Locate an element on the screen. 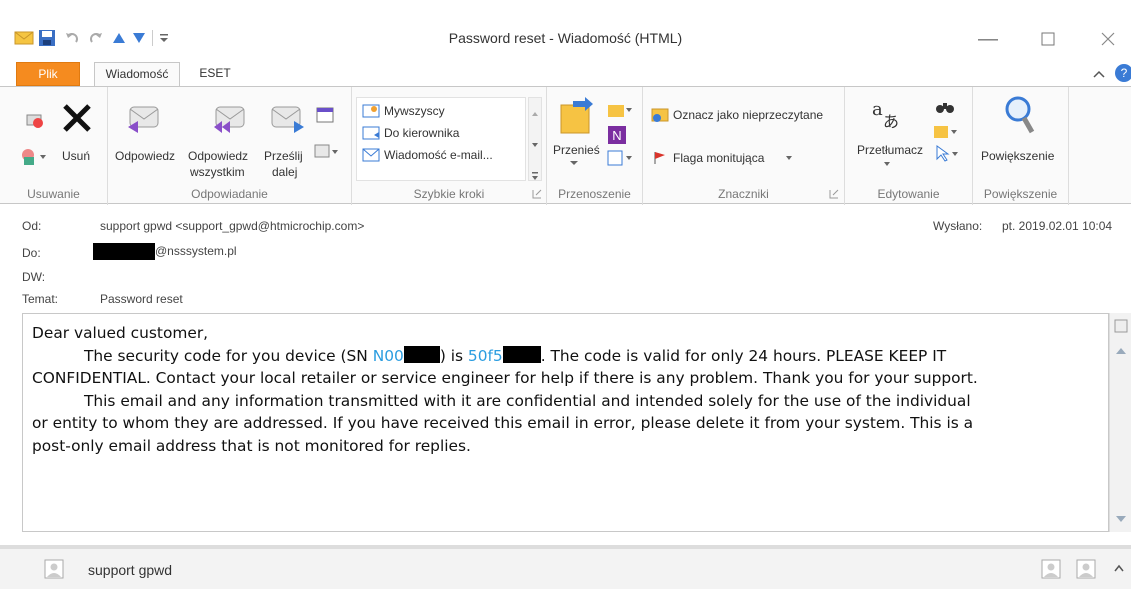 This screenshot has height=589, width=1131. actions-icon is located at coordinates (620, 158).